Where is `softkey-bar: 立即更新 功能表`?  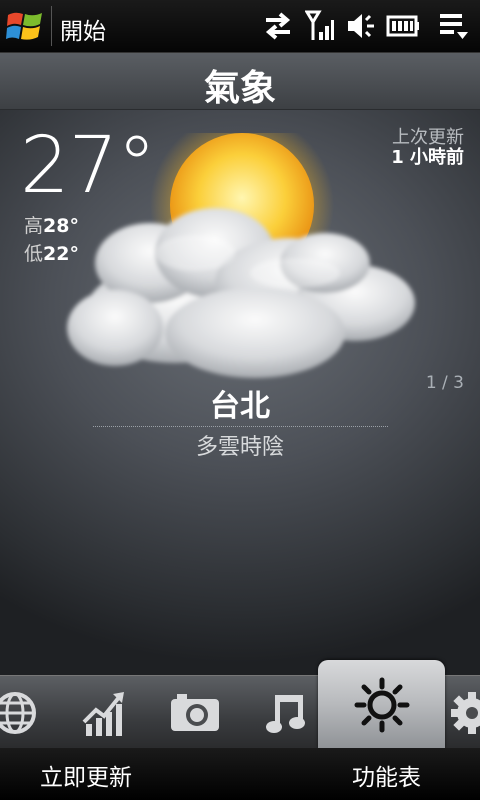
softkey-bar: 立即更新 功能表 is located at coordinates (240, 774).